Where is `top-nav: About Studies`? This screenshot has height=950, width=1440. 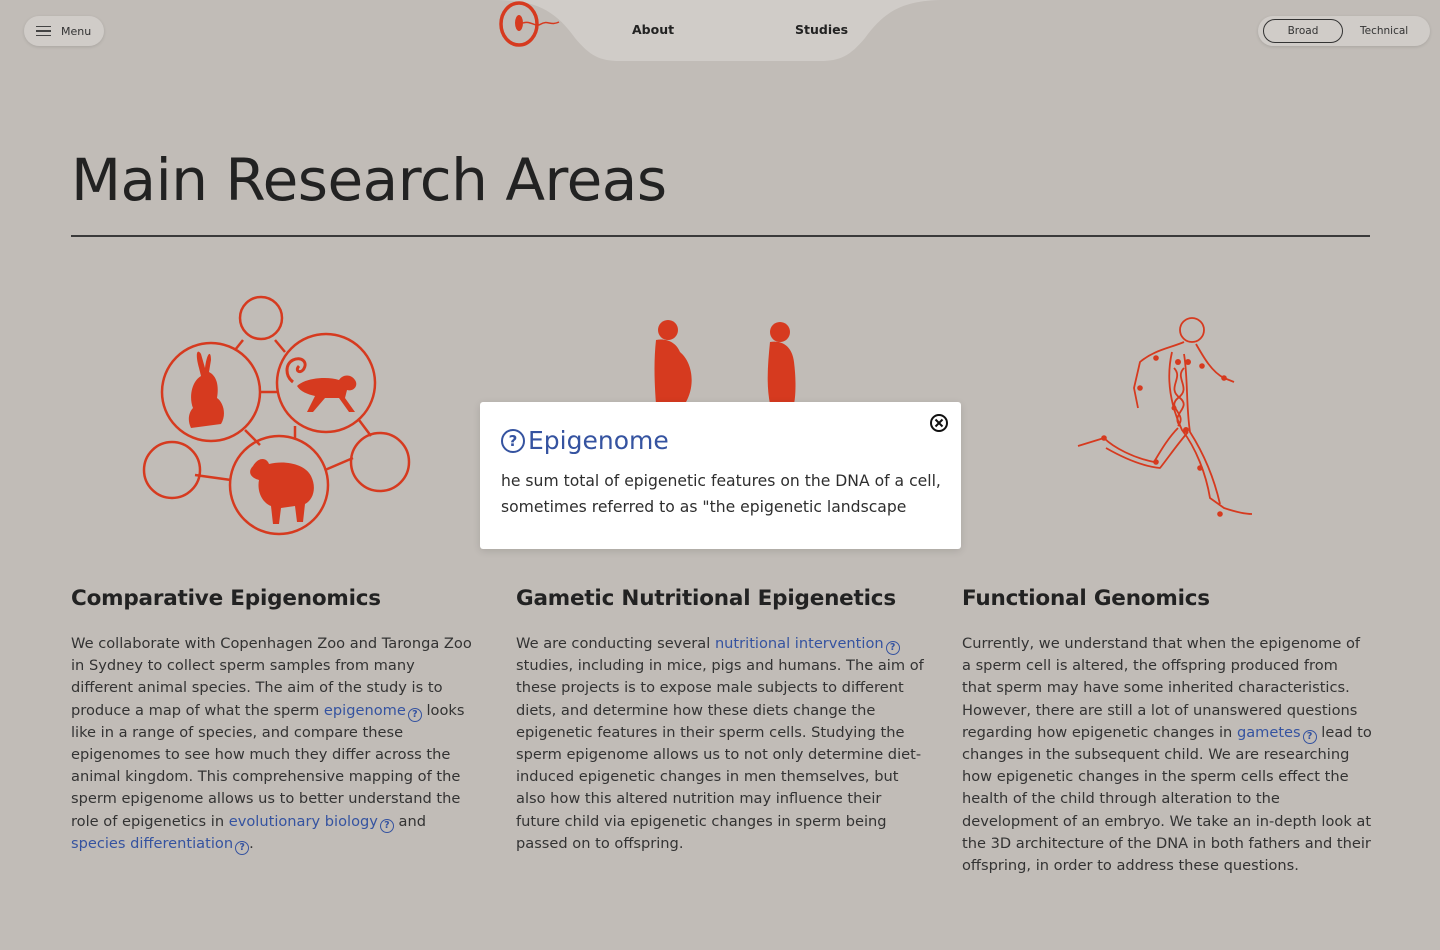
top-nav: About Studies is located at coordinates (720, 31).